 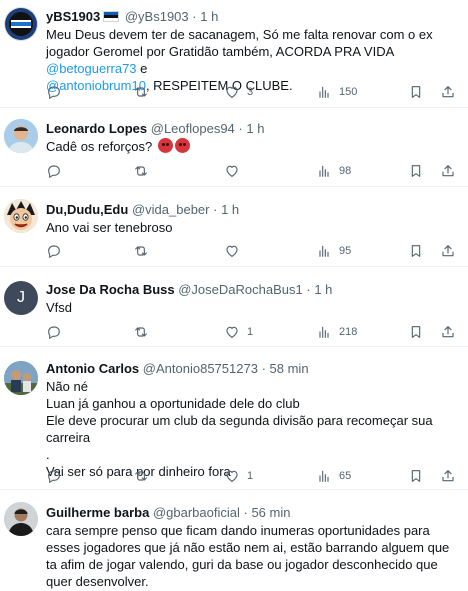 I want to click on views-button: 65, so click(x=333, y=476).